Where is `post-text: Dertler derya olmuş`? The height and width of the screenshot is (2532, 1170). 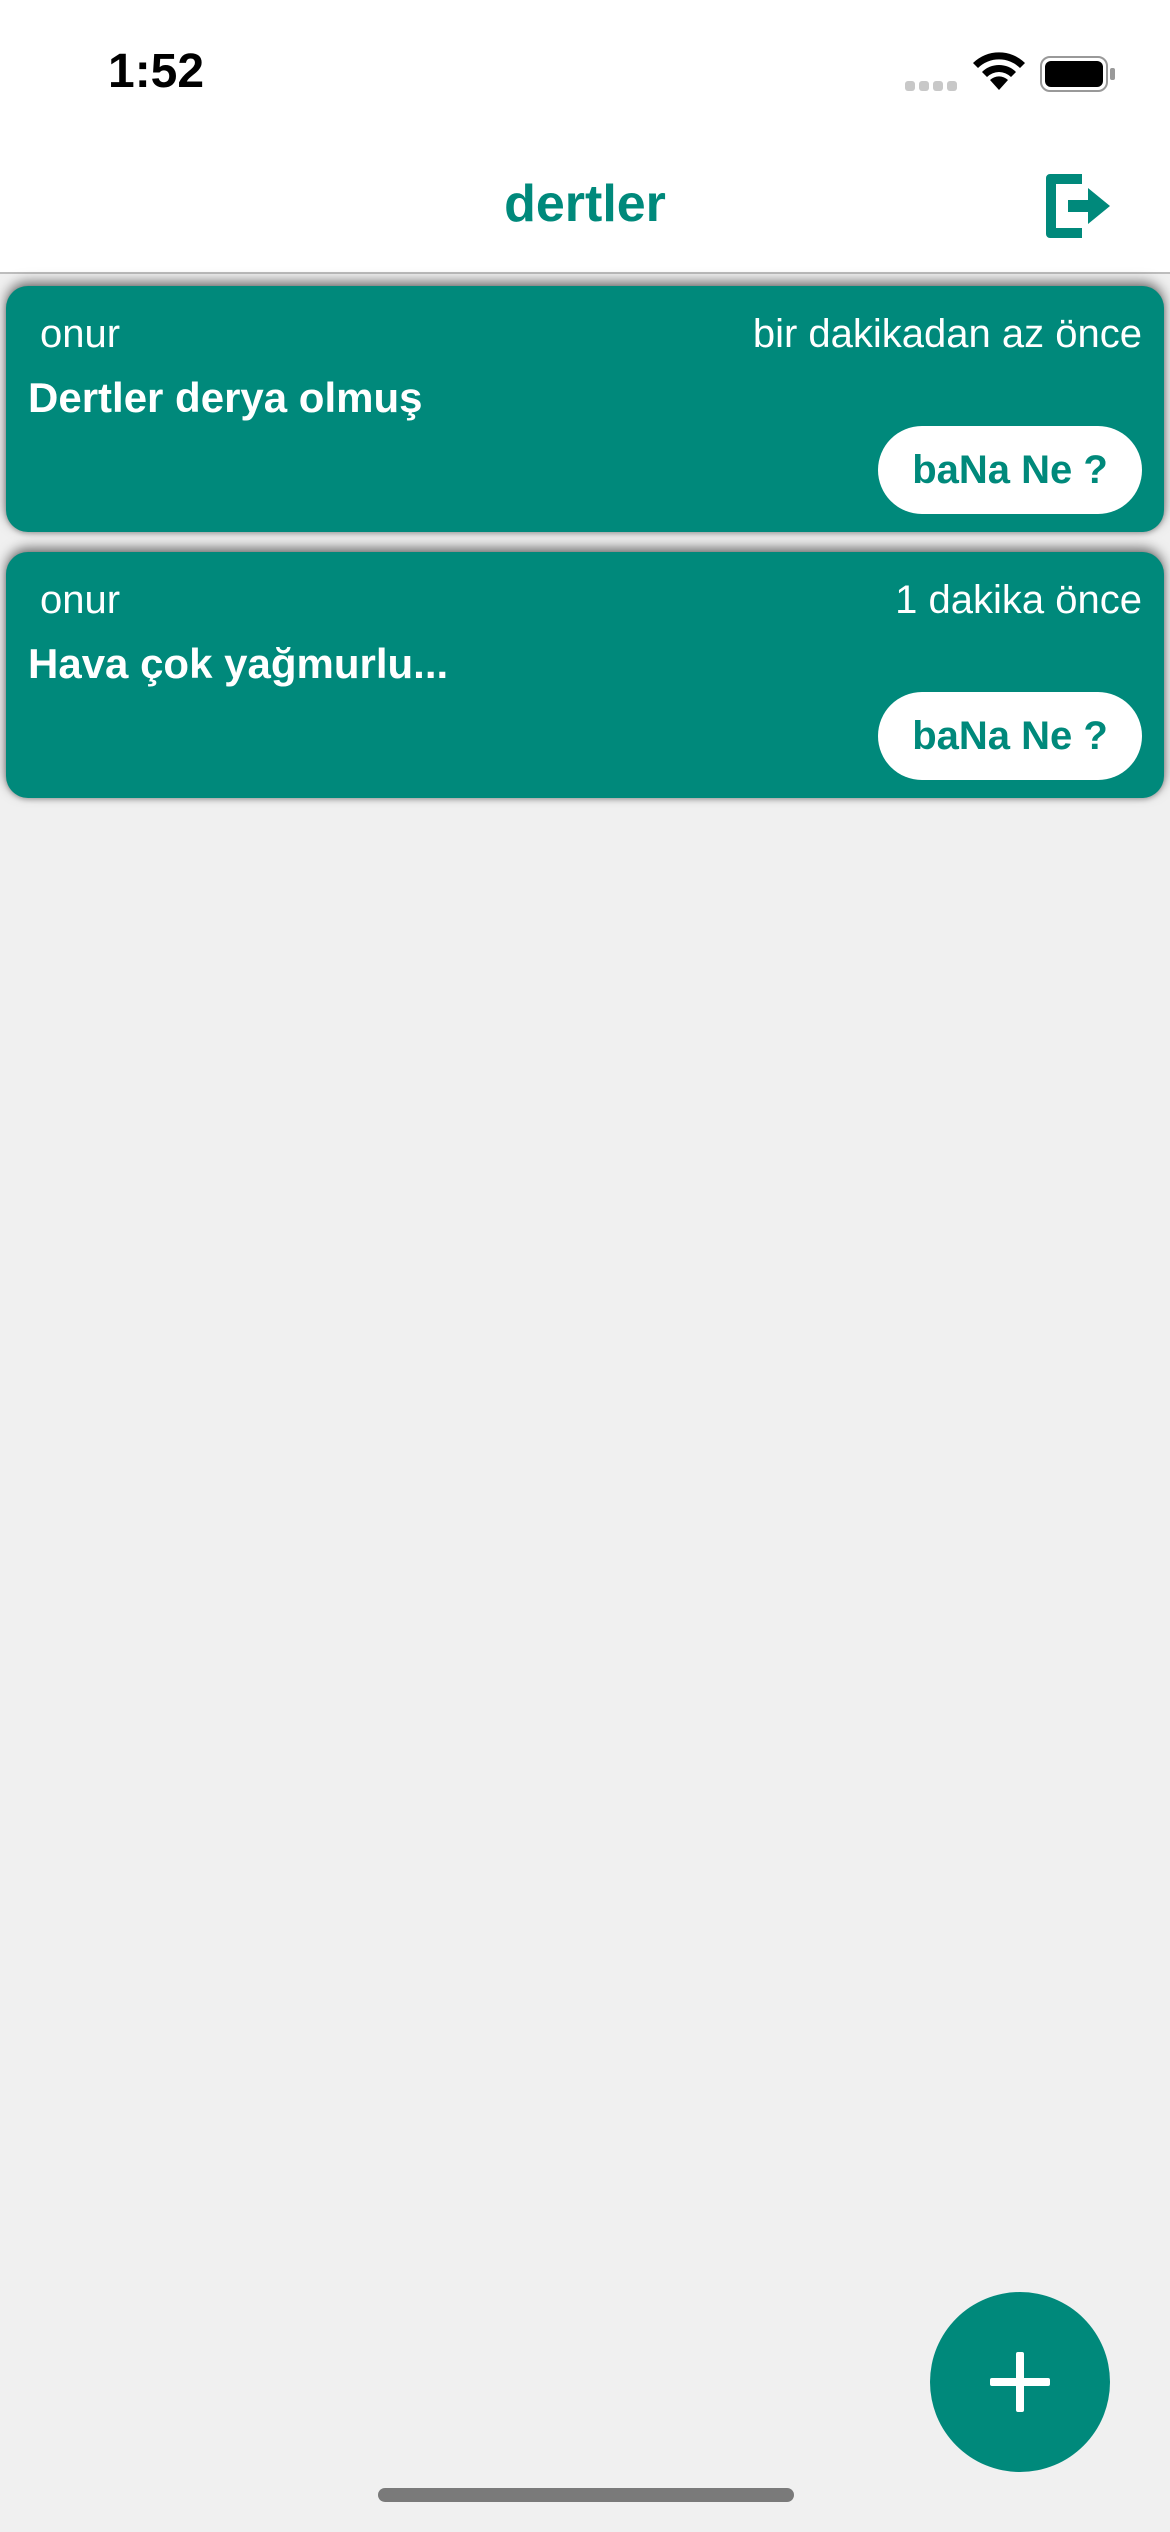 post-text: Dertler derya olmuş is located at coordinates (225, 397).